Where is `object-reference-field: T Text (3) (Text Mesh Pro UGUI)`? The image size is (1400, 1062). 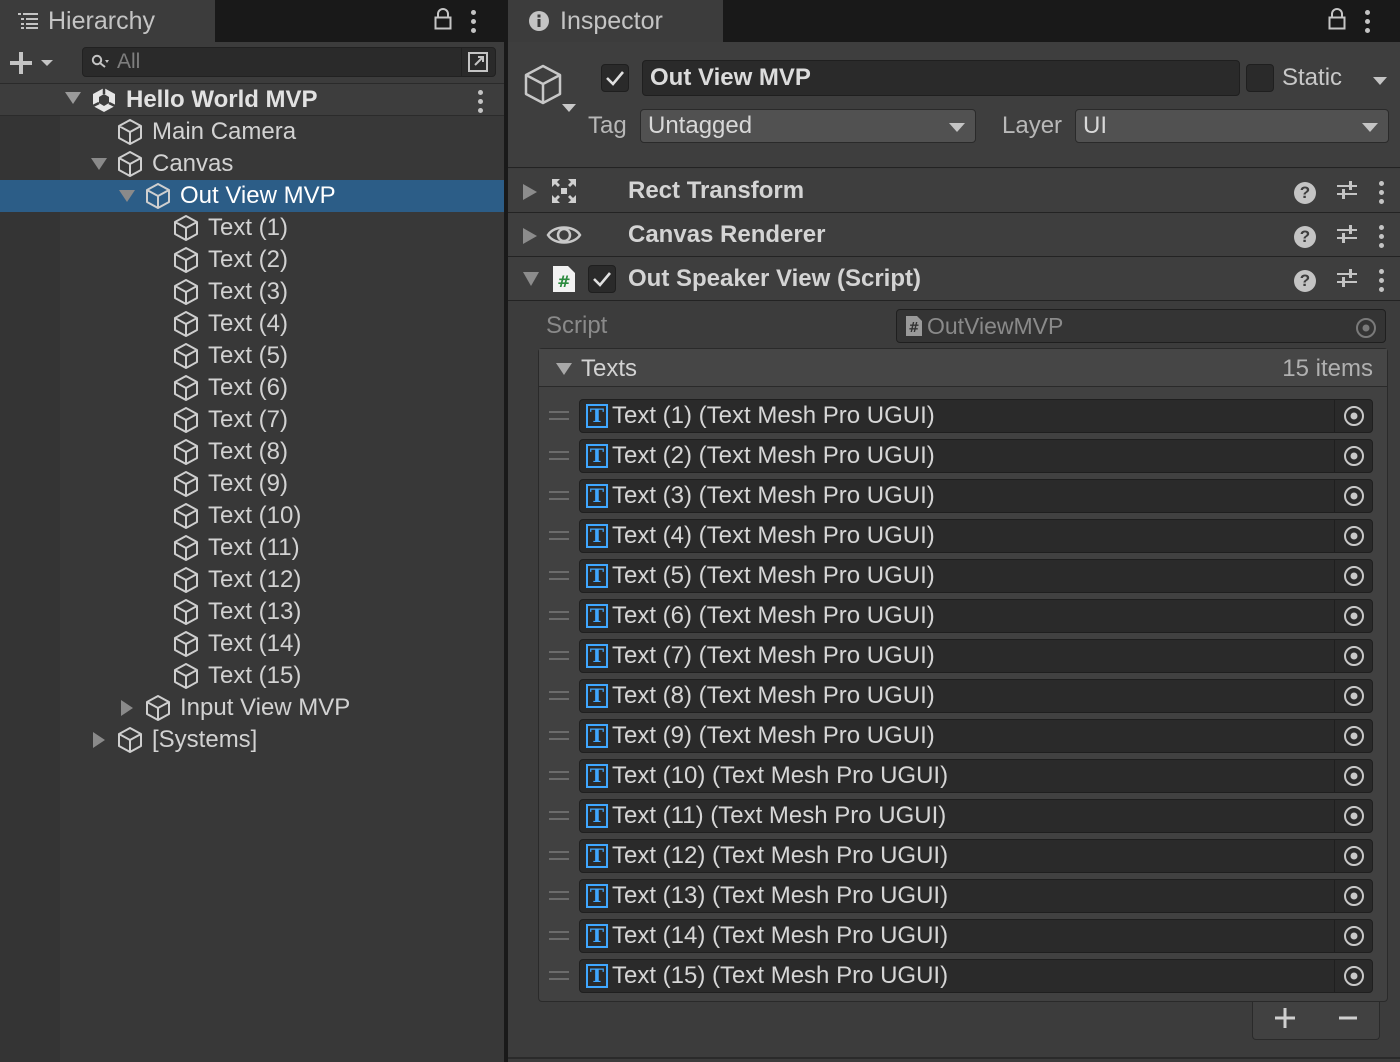
object-reference-field: T Text (3) (Text Mesh Pro UGUI) is located at coordinates (976, 496).